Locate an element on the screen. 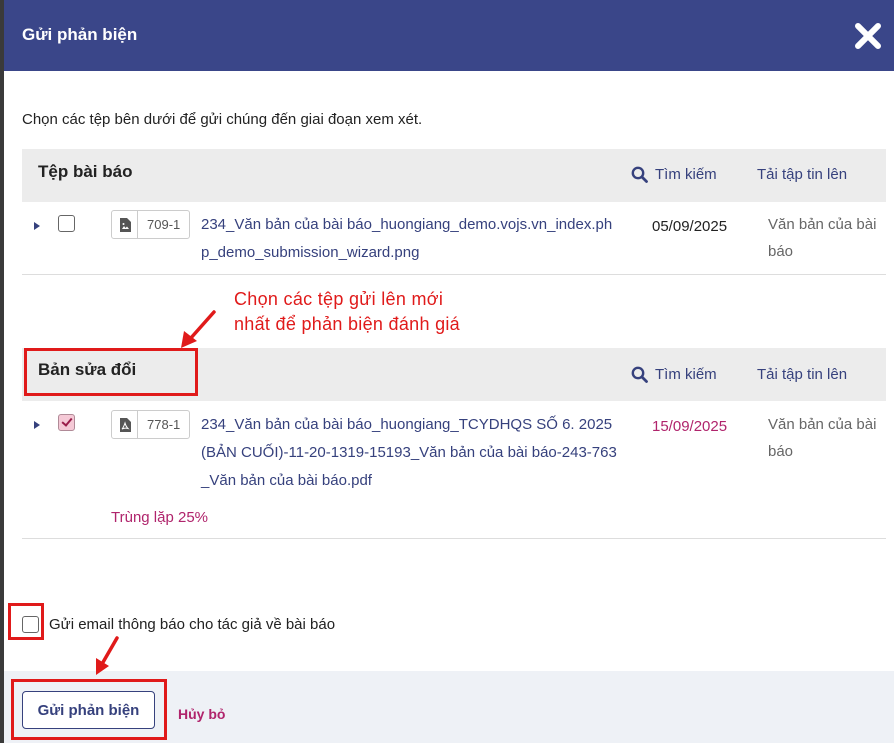 Image resolution: width=894 pixels, height=743 pixels. revisions-search-button: Tìm kiếm is located at coordinates (674, 374).